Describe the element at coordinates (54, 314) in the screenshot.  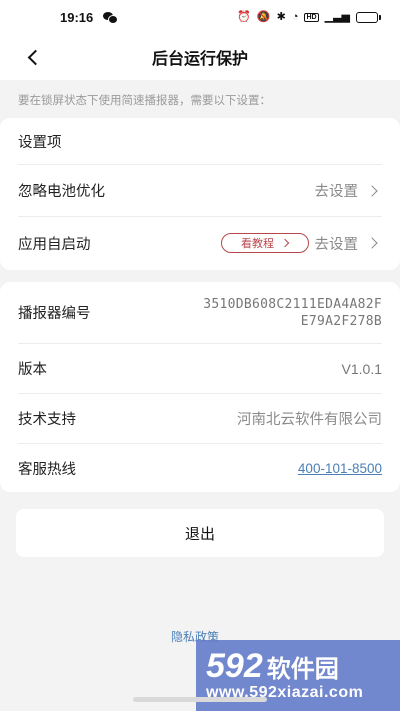
I see `device-id-label: 播报器编号` at that location.